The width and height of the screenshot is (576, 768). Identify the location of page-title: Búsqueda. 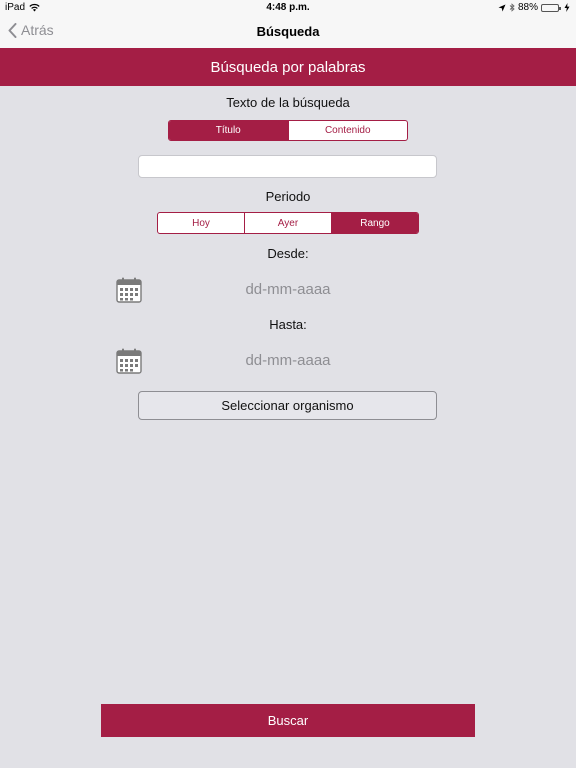
(288, 31).